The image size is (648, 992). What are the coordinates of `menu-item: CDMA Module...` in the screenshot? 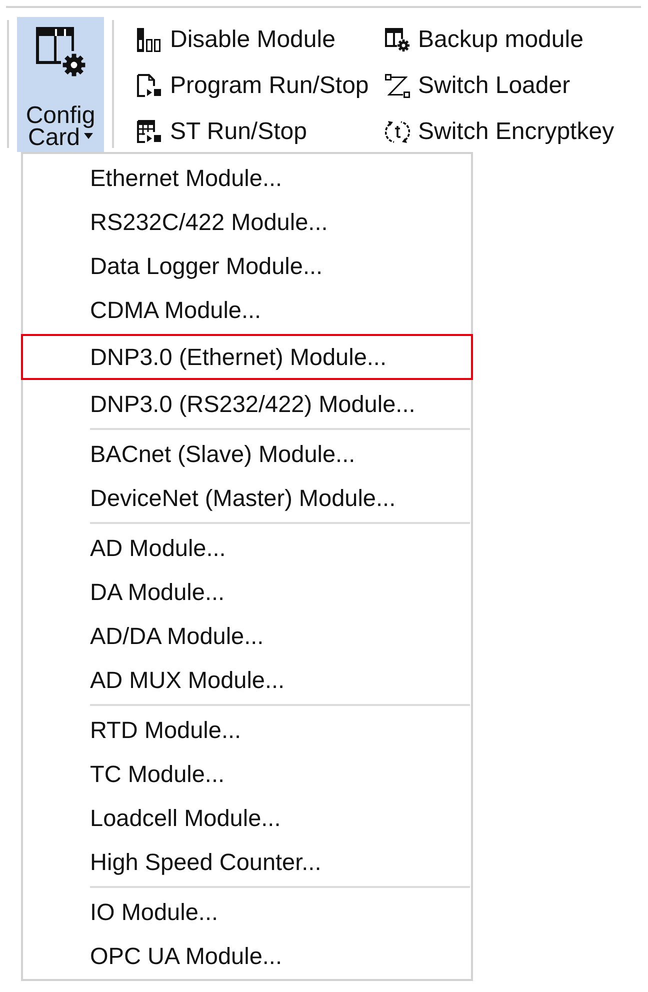 It's located at (247, 310).